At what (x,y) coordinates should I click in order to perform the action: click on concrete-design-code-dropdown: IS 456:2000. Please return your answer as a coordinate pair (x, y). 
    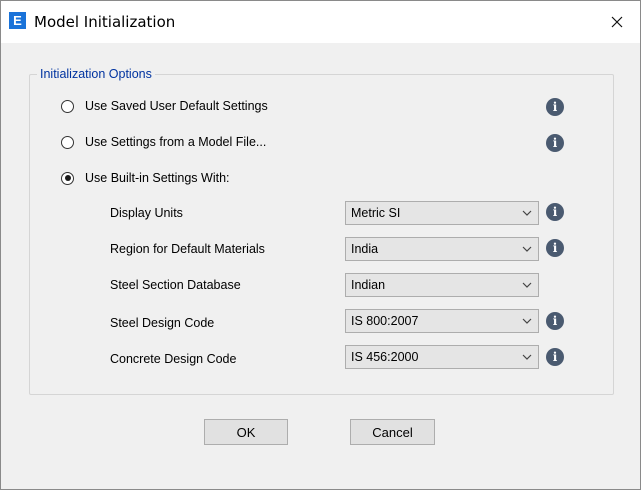
    Looking at the image, I should click on (442, 357).